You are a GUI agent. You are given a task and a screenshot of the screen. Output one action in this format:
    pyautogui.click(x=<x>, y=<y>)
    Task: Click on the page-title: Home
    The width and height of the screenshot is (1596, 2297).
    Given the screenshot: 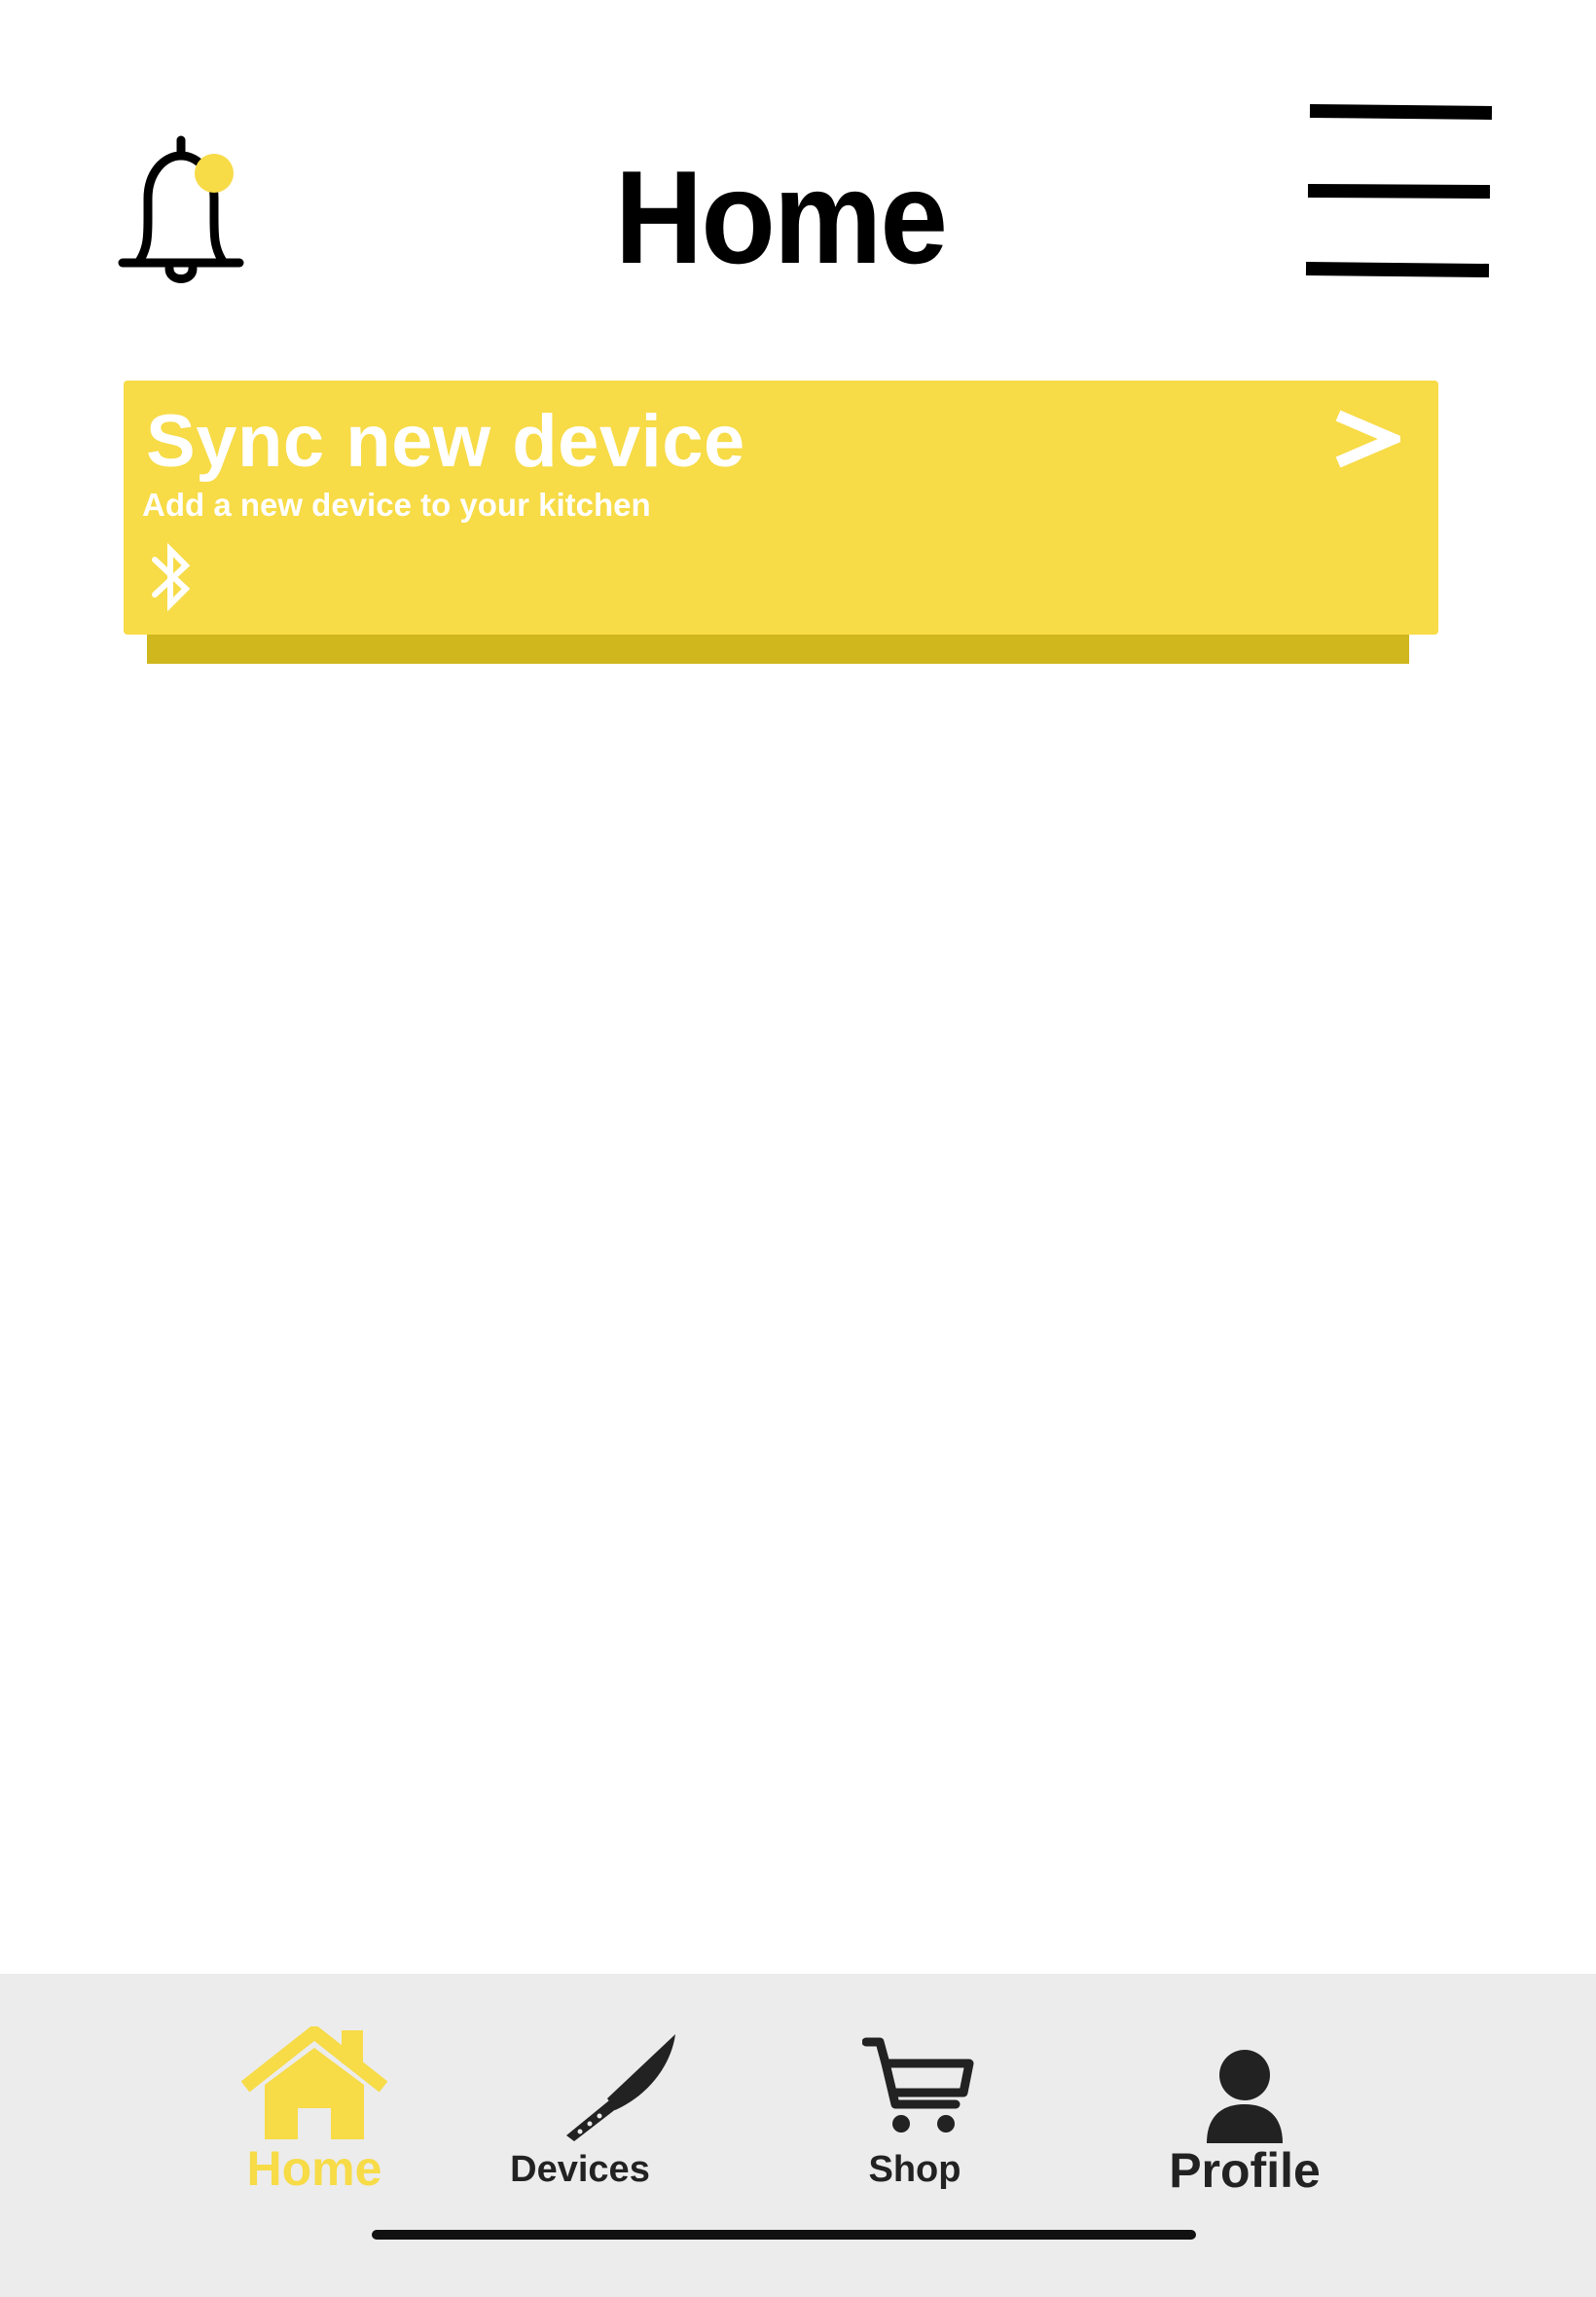 What is the action you would take?
    pyautogui.click(x=781, y=217)
    